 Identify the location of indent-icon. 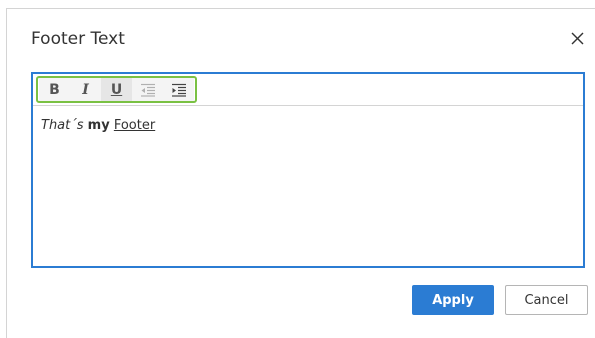
(178, 90).